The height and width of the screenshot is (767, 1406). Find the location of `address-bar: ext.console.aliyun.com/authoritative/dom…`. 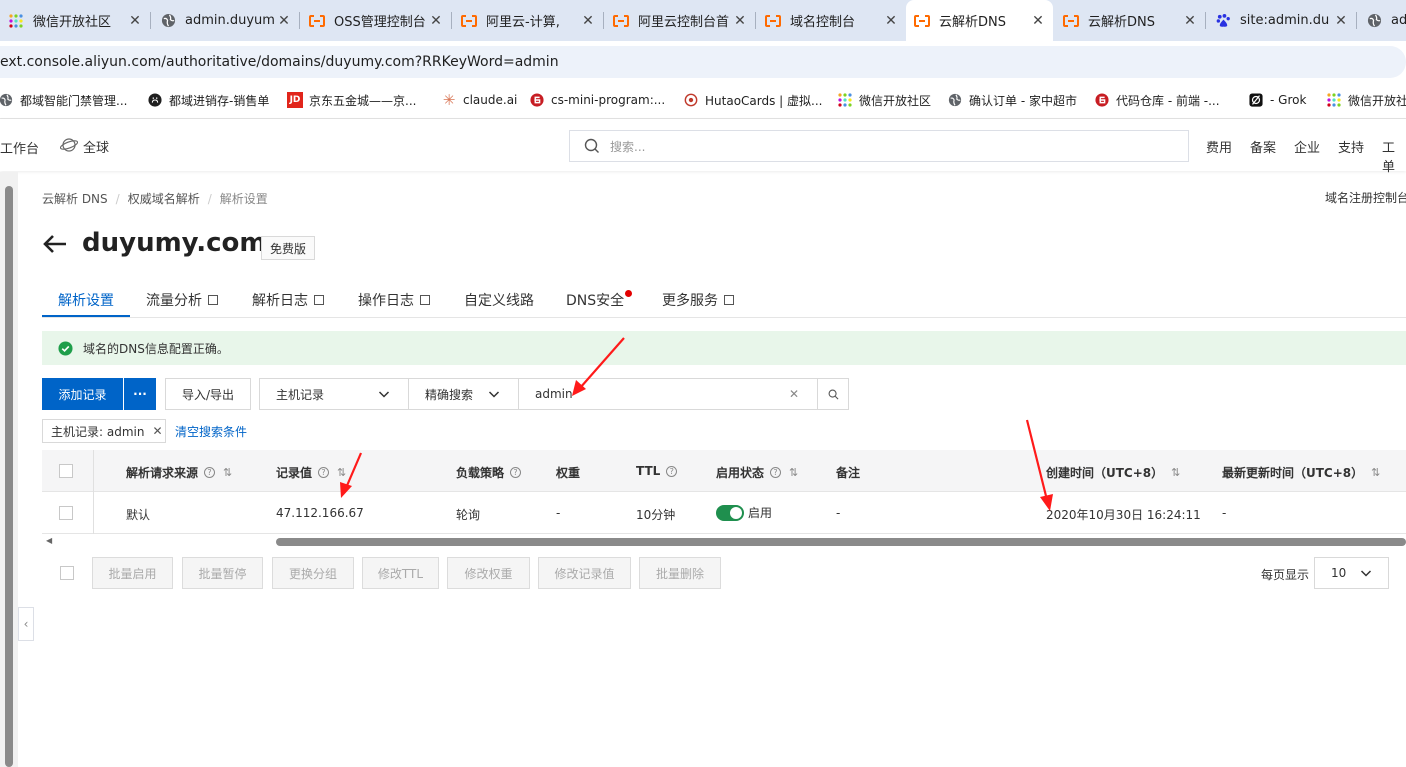

address-bar: ext.console.aliyun.com/authoritative/dom… is located at coordinates (703, 62).